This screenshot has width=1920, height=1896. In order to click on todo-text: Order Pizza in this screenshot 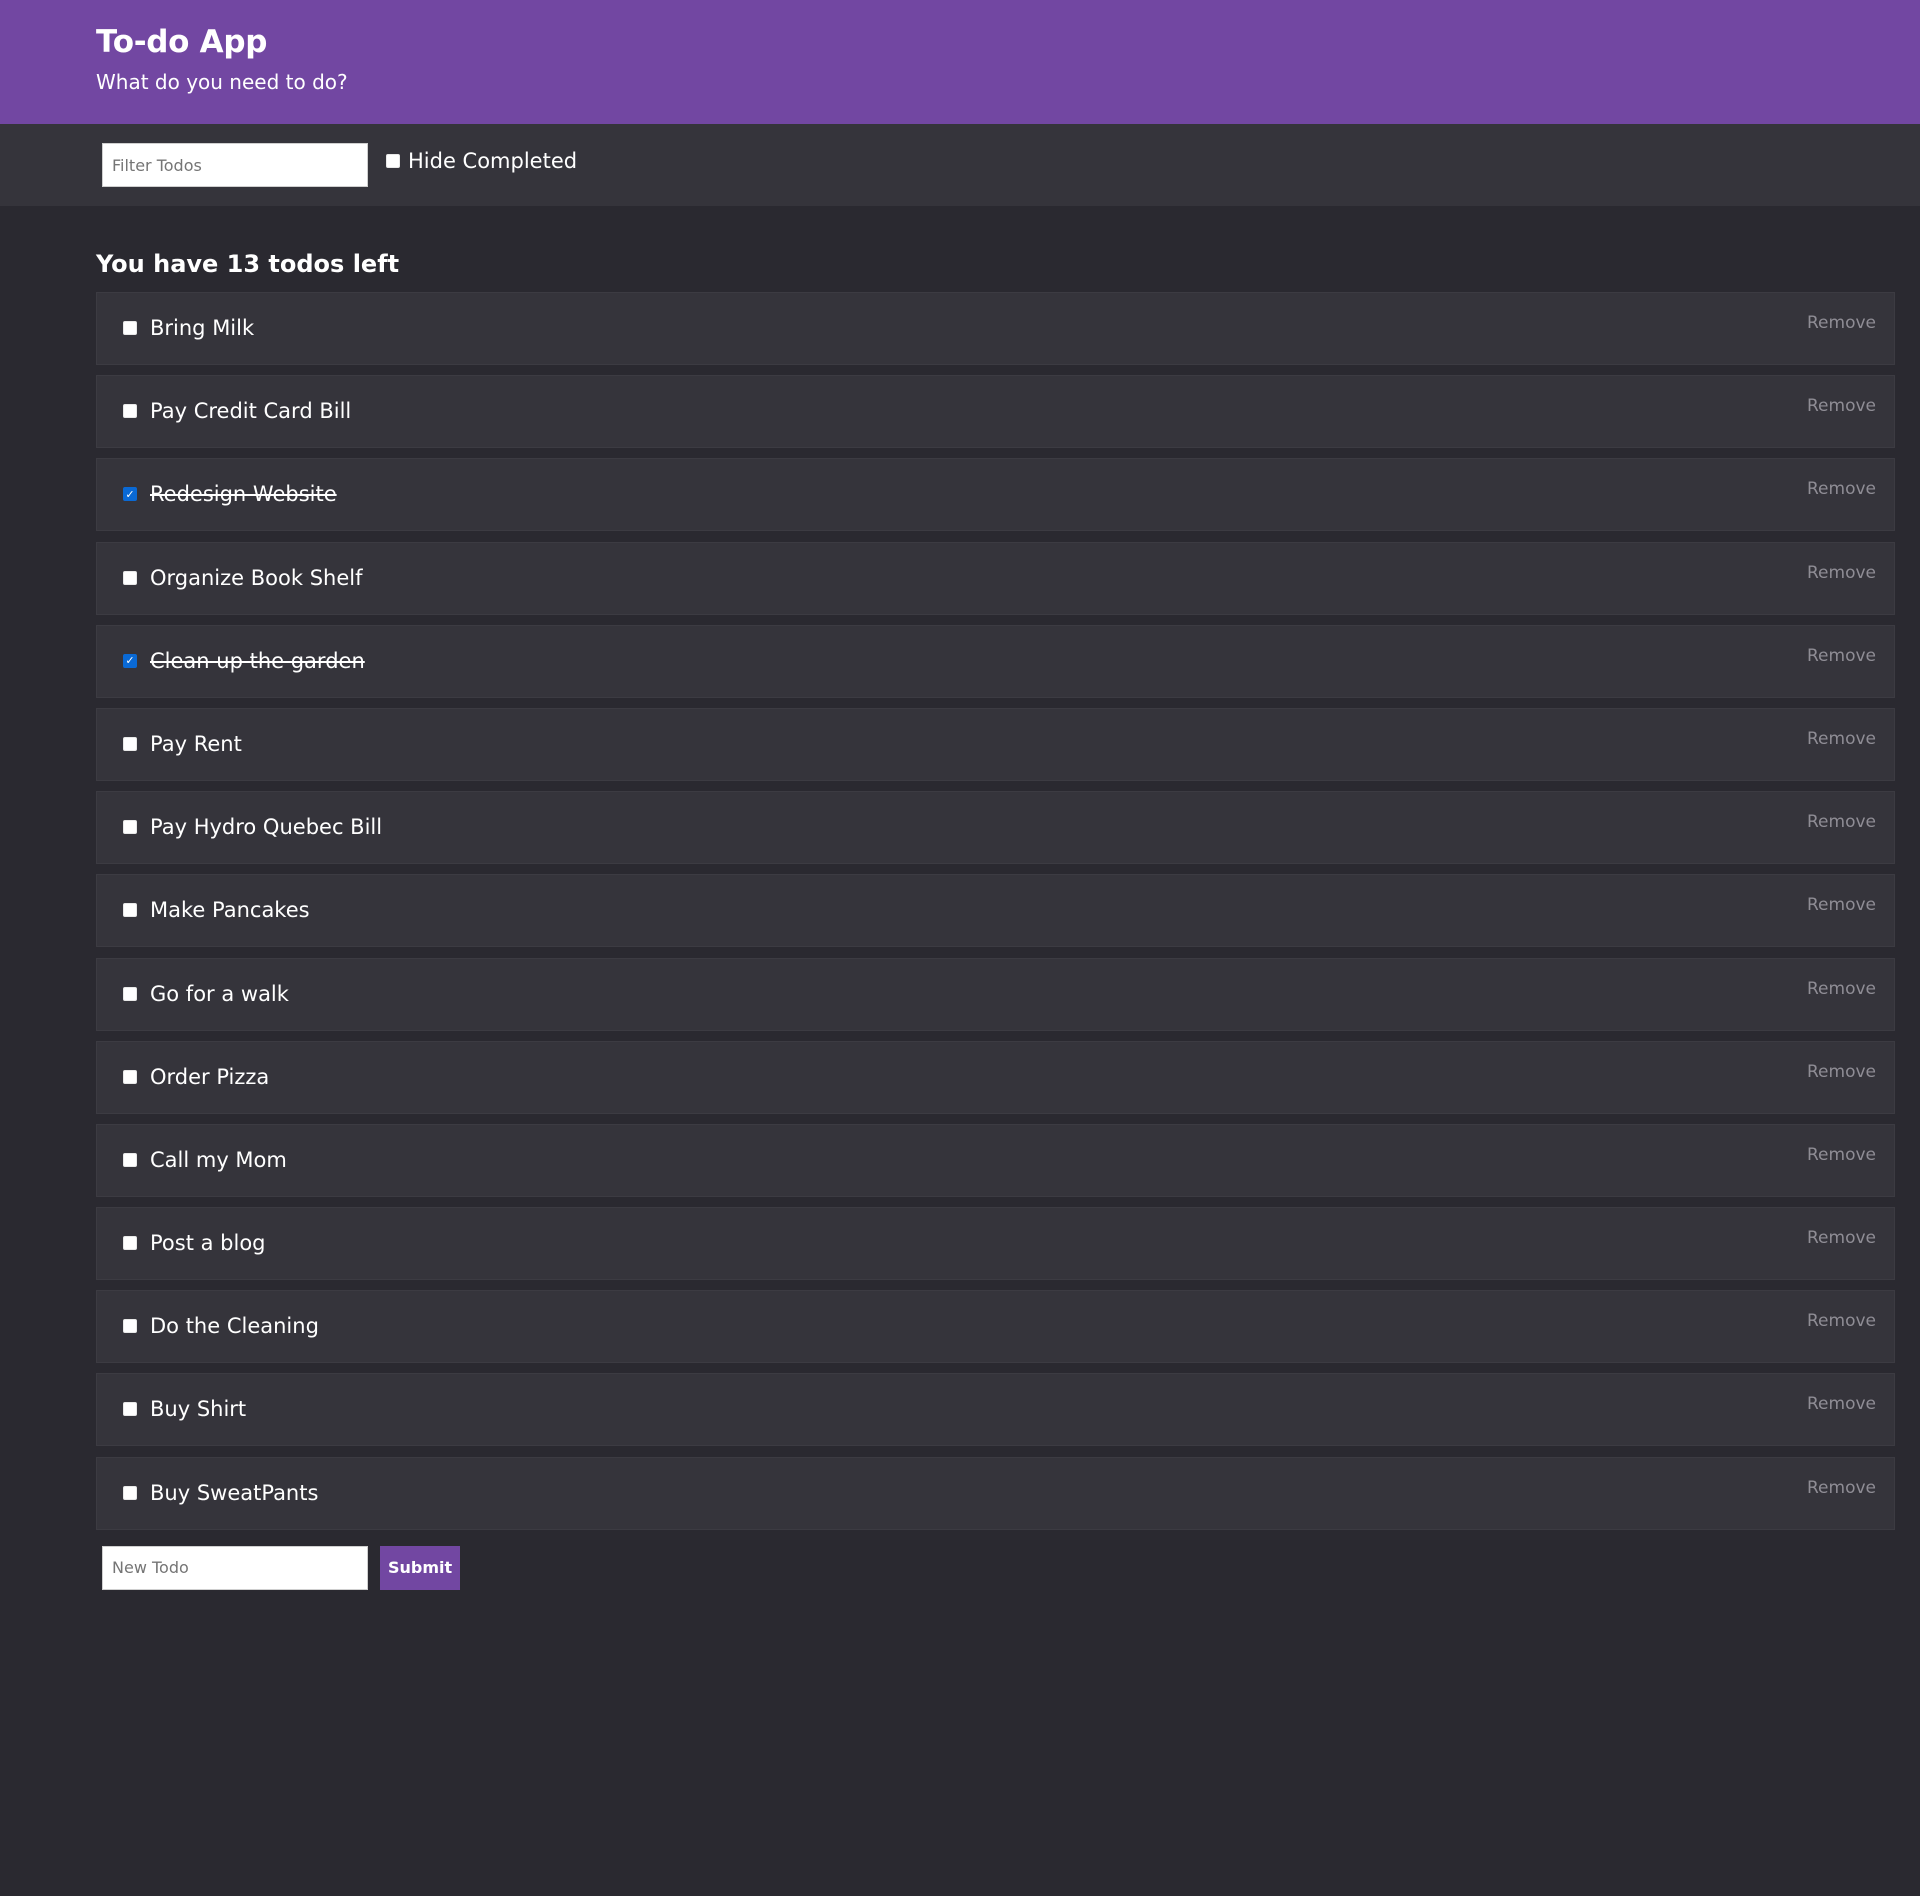, I will do `click(210, 1076)`.